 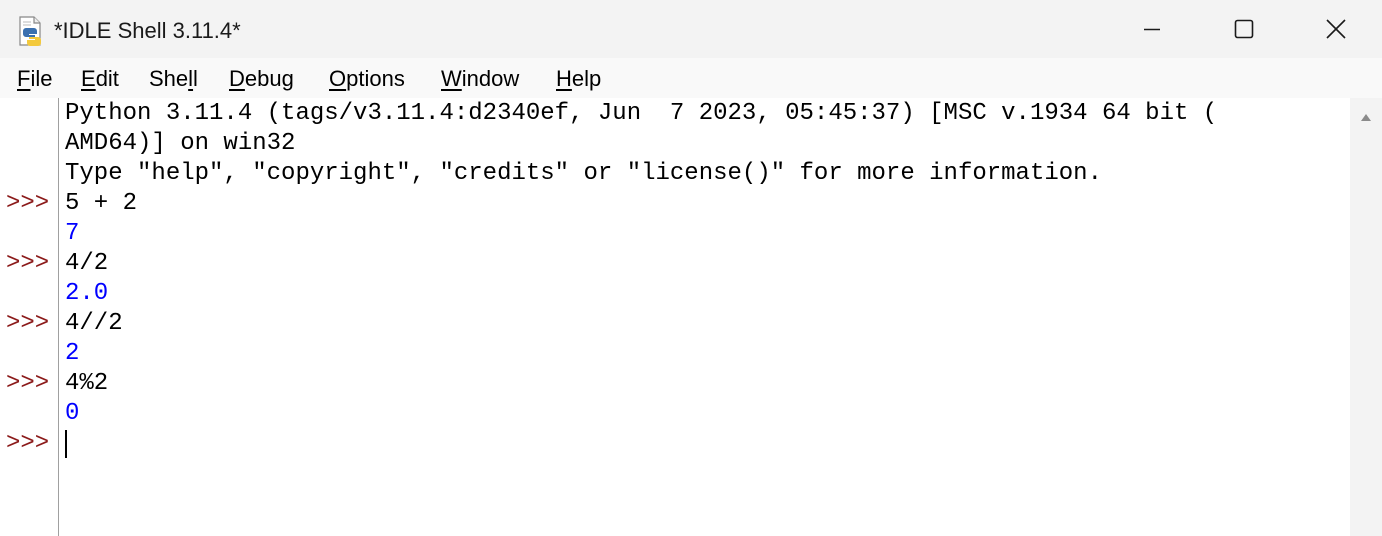 I want to click on menu-edit: Edit, so click(x=100, y=79).